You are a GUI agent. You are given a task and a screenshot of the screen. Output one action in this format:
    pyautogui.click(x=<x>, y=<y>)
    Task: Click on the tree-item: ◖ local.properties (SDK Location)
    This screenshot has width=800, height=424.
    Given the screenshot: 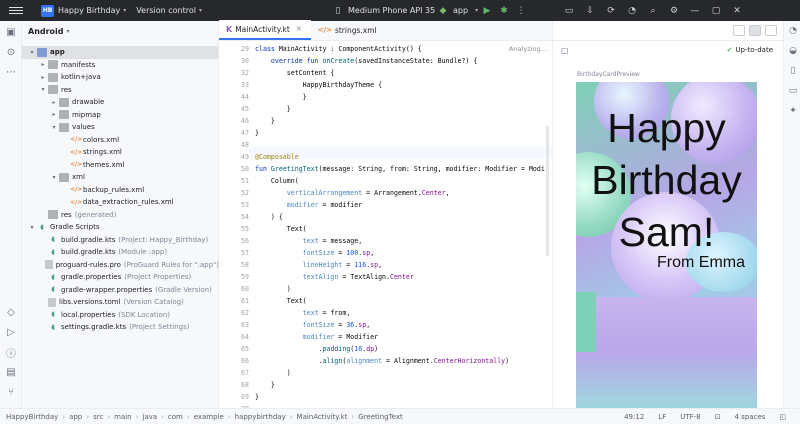 What is the action you would take?
    pyautogui.click(x=120, y=315)
    